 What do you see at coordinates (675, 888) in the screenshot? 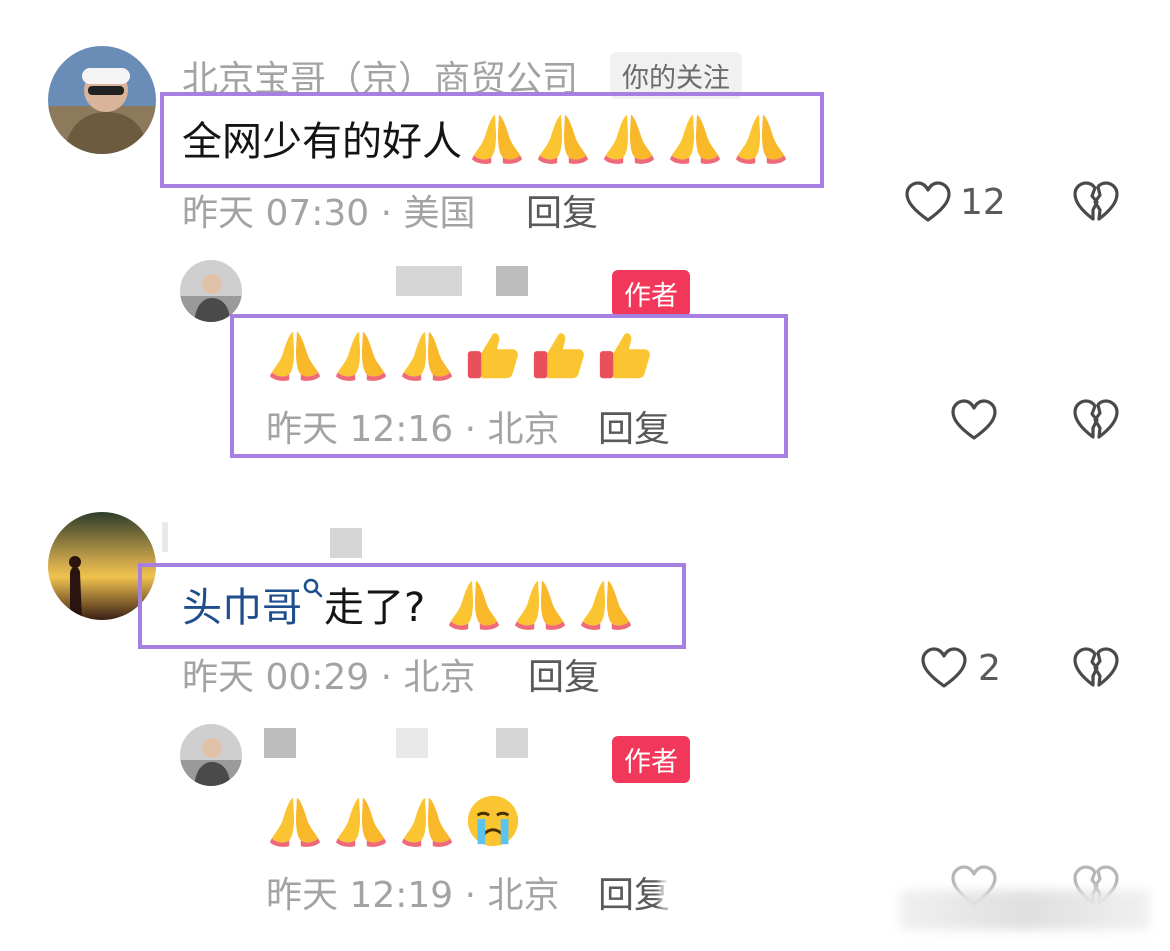
I see `watermark-blur` at bounding box center [675, 888].